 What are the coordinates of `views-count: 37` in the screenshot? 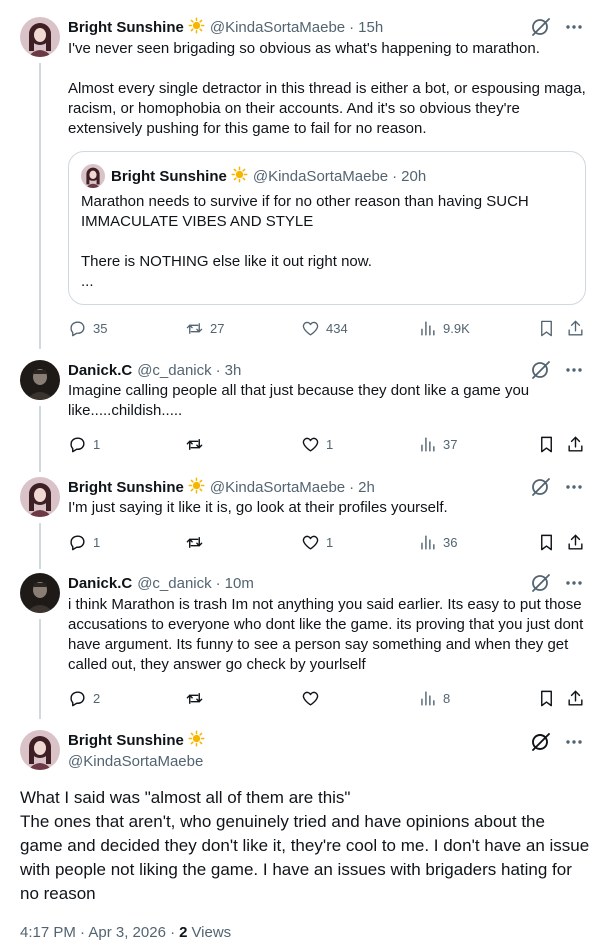 It's located at (450, 444).